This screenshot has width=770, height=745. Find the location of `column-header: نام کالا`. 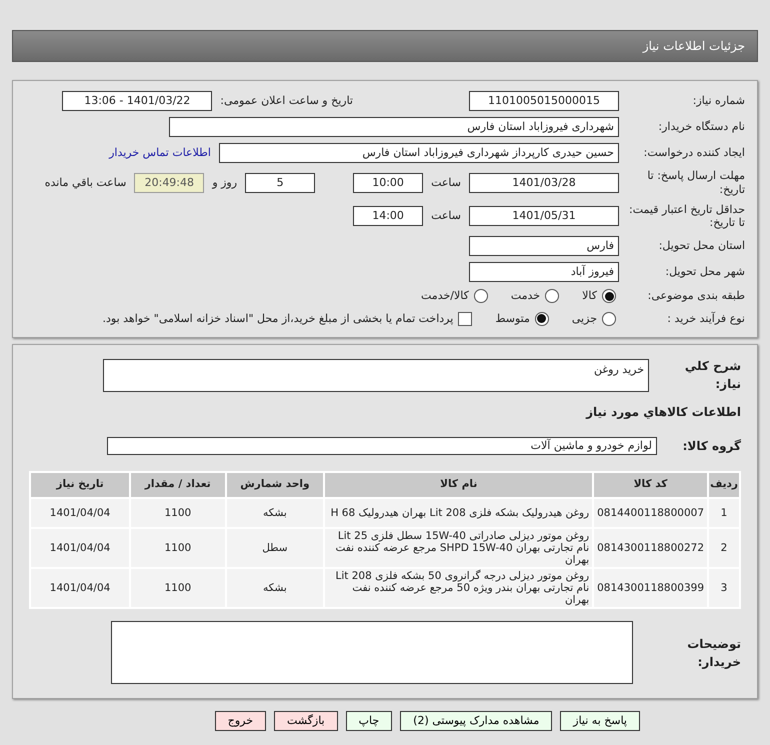

column-header: نام کالا is located at coordinates (458, 485).